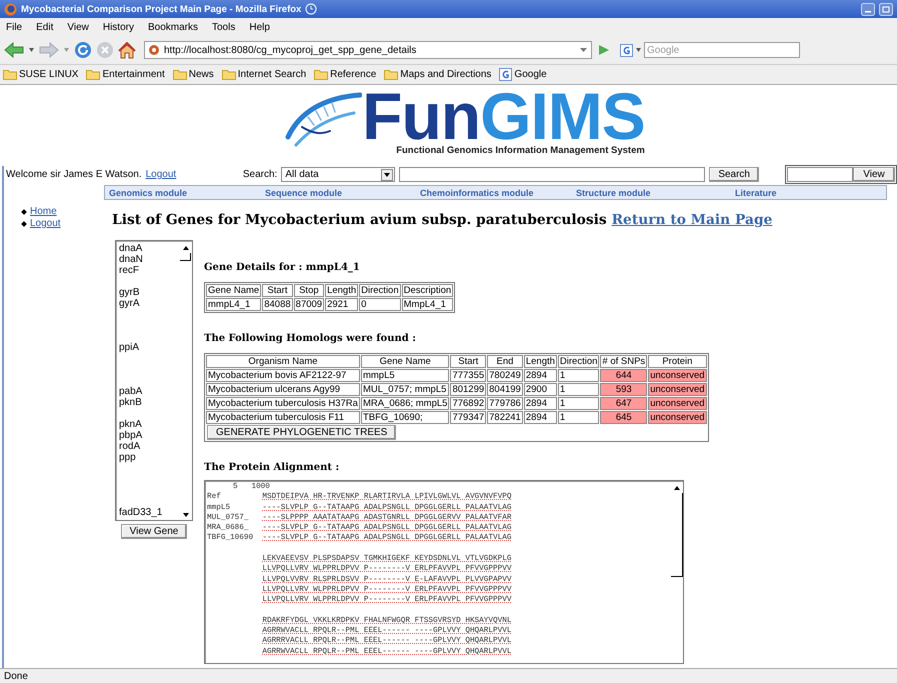 The image size is (897, 683). Describe the element at coordinates (820, 174) in the screenshot. I see `view-field` at that location.